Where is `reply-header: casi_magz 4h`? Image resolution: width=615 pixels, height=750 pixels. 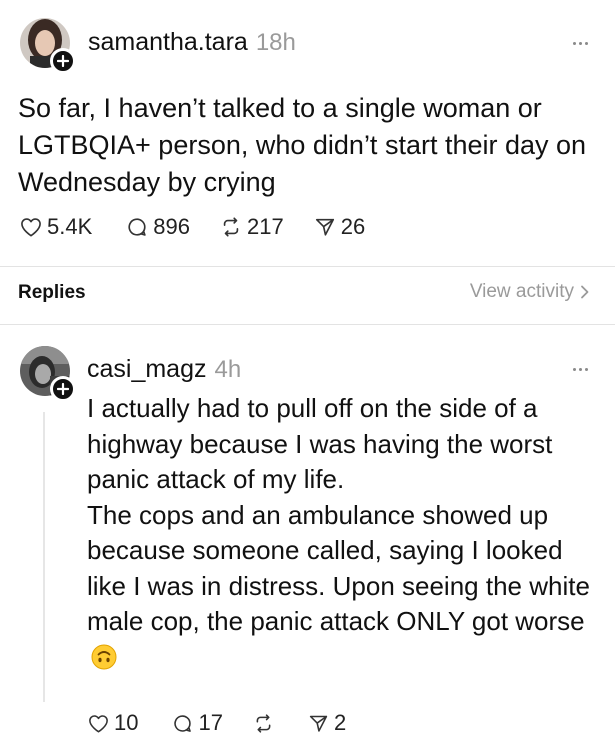
reply-header: casi_magz 4h is located at coordinates (164, 369).